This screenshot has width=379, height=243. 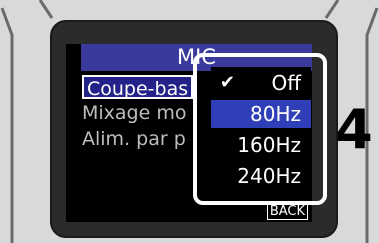 I want to click on option-240hz: 240Hz, so click(x=261, y=176).